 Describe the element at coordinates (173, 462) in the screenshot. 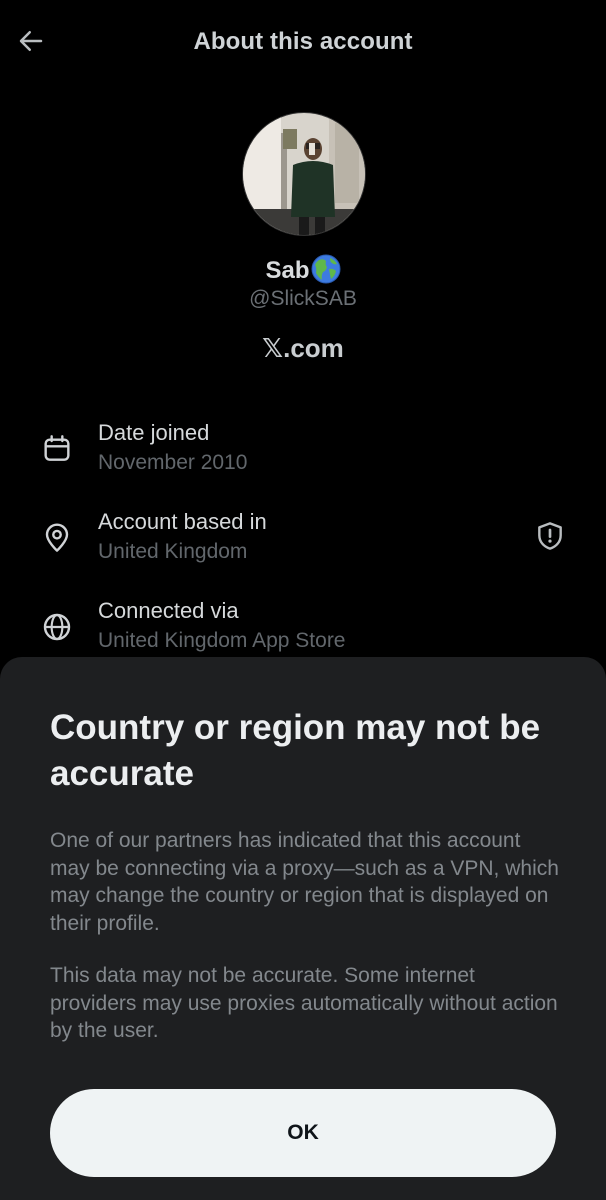

I see `date-joined-value: November 2010` at that location.